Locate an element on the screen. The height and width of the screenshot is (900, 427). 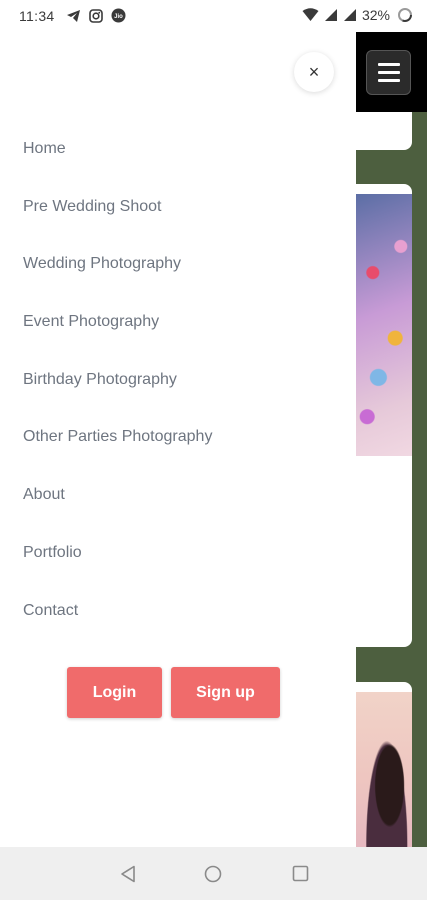
system-status: 32% is located at coordinates (357, 15).